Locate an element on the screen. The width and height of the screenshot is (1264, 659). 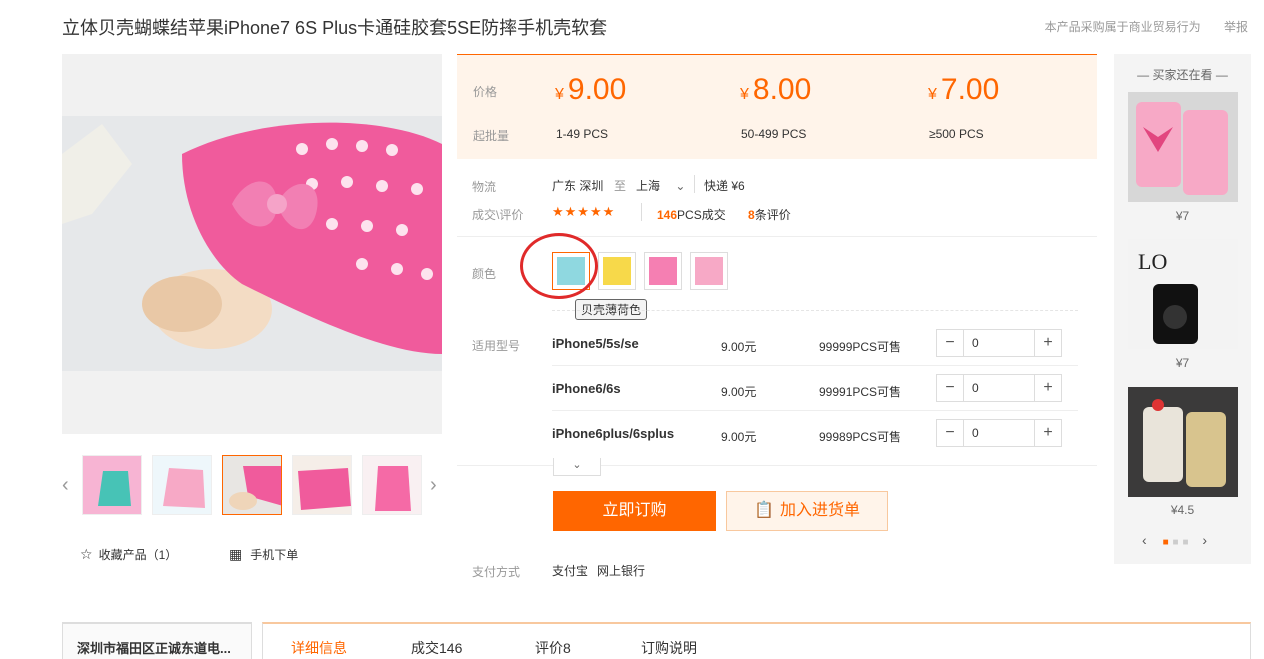
detail-tabs: 详细信息 成交146 评价8 订购说明 is located at coordinates (756, 640).